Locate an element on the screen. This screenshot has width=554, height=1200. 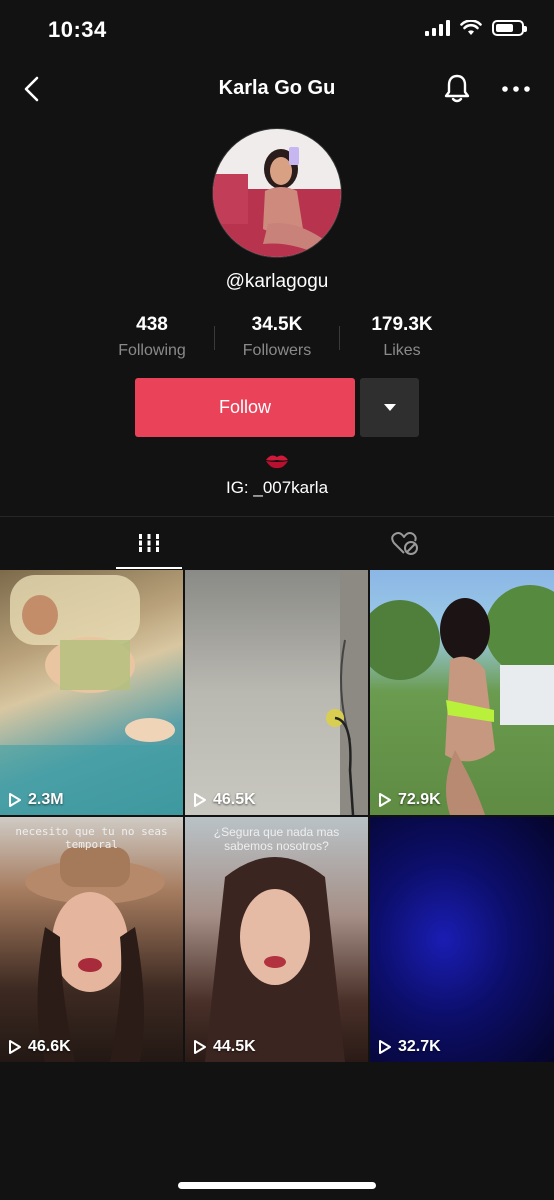
bio-emoji is located at coordinates (277, 463).